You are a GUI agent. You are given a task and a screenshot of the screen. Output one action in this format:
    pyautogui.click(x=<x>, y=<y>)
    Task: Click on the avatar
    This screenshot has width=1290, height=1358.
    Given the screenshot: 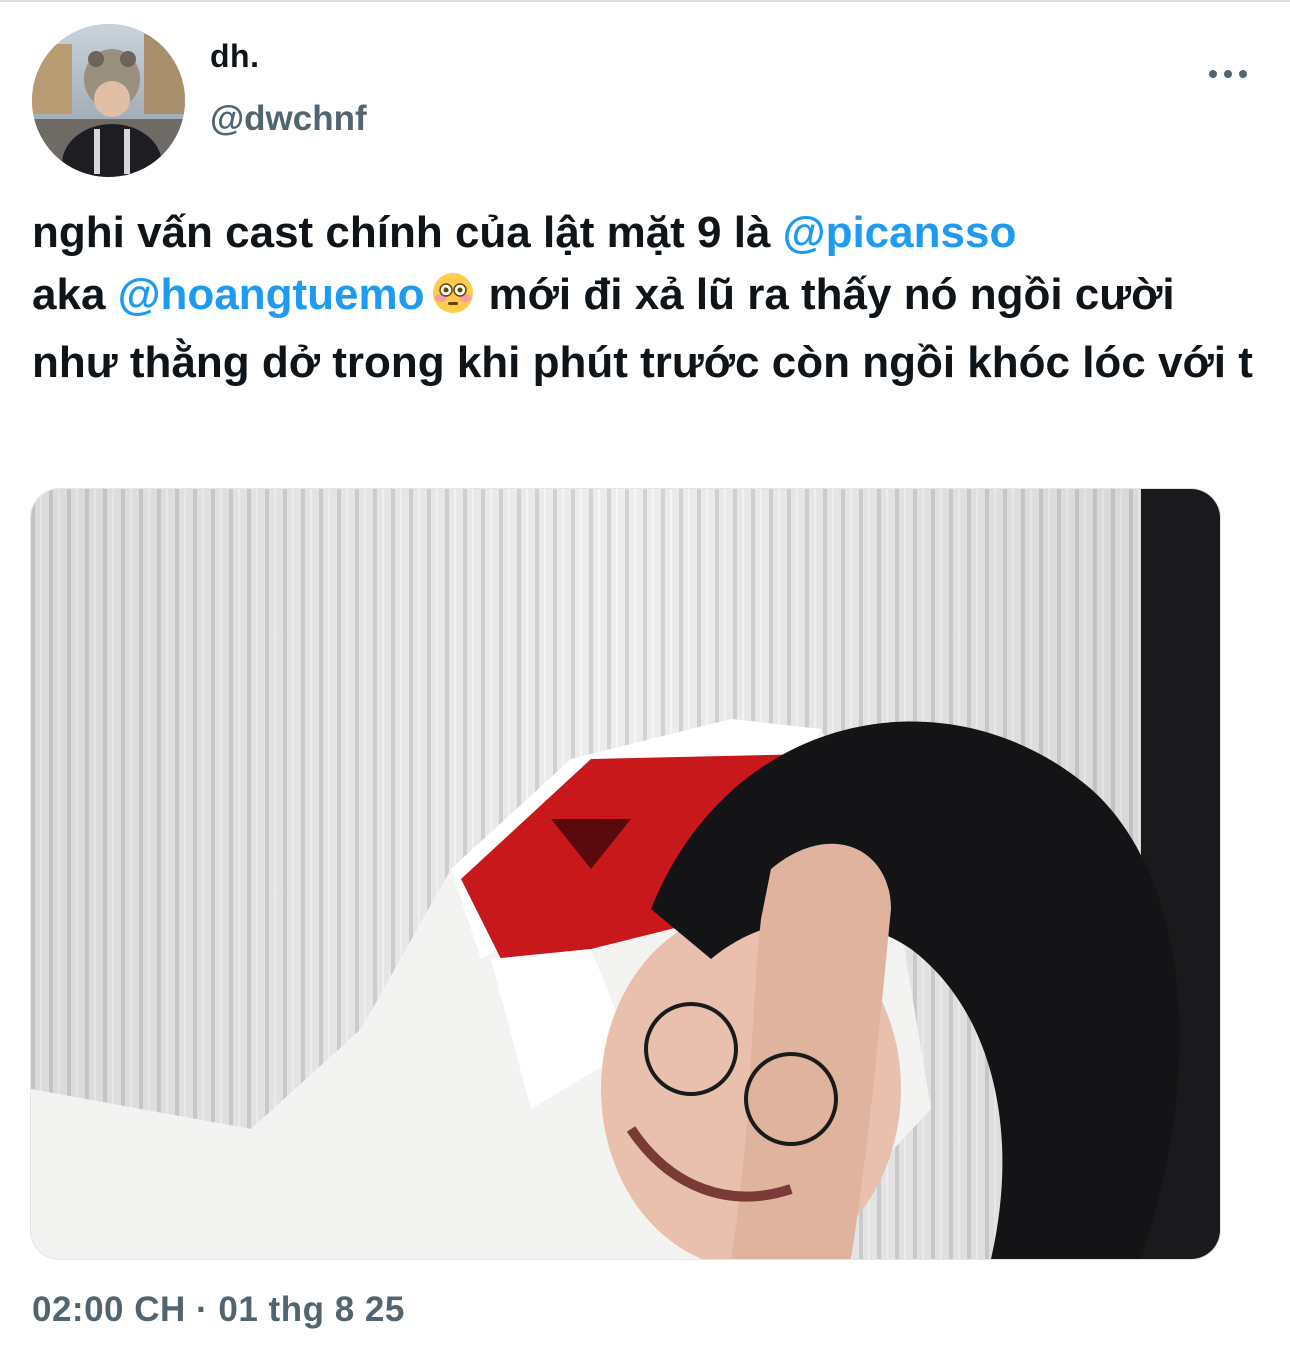 What is the action you would take?
    pyautogui.click(x=108, y=100)
    